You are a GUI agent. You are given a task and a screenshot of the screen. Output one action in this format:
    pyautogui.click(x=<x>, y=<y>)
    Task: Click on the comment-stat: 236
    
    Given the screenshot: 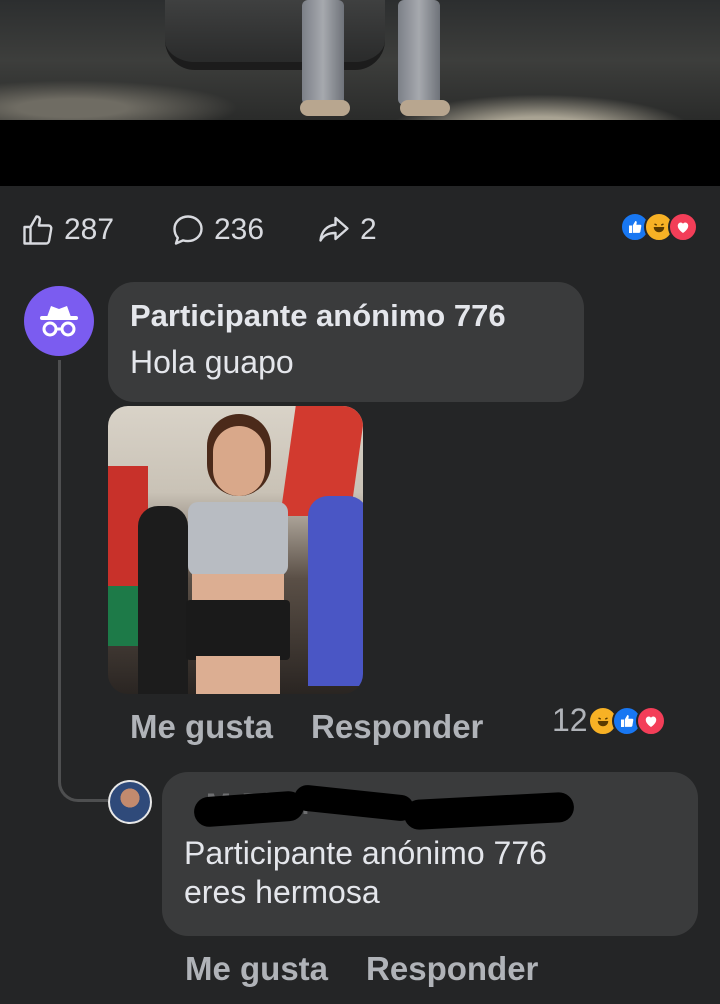 What is the action you would take?
    pyautogui.click(x=217, y=230)
    